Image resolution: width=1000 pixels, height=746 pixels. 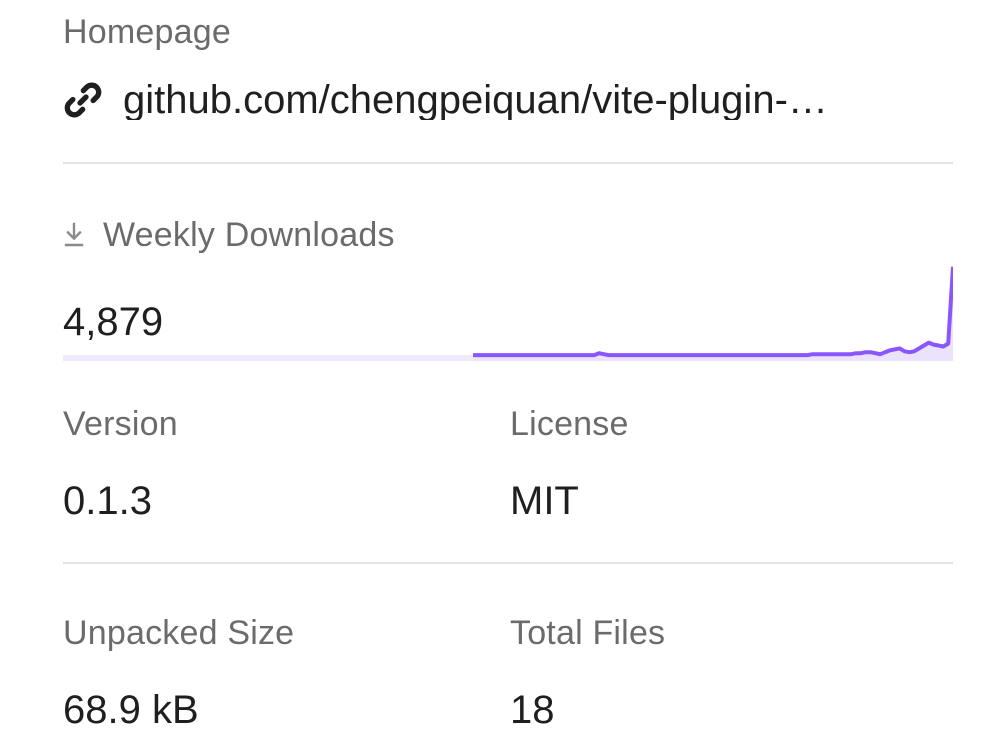 What do you see at coordinates (587, 673) in the screenshot?
I see `total-files-stat: Total Files 18` at bounding box center [587, 673].